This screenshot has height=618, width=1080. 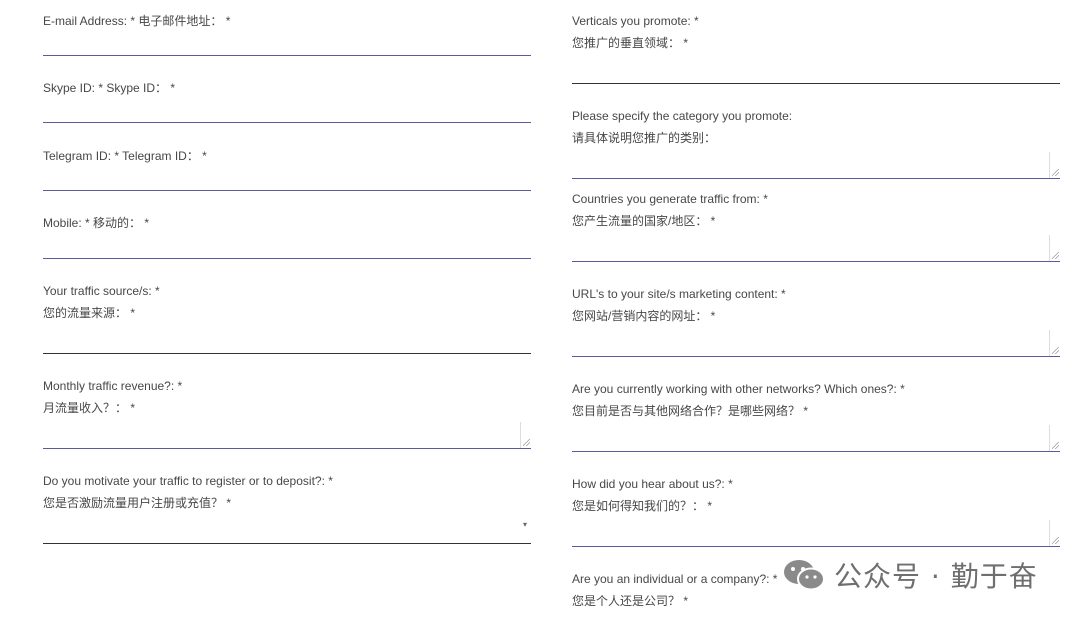 I want to click on traffic-source-label-cn: 您的流量来源： *, so click(x=89, y=313).